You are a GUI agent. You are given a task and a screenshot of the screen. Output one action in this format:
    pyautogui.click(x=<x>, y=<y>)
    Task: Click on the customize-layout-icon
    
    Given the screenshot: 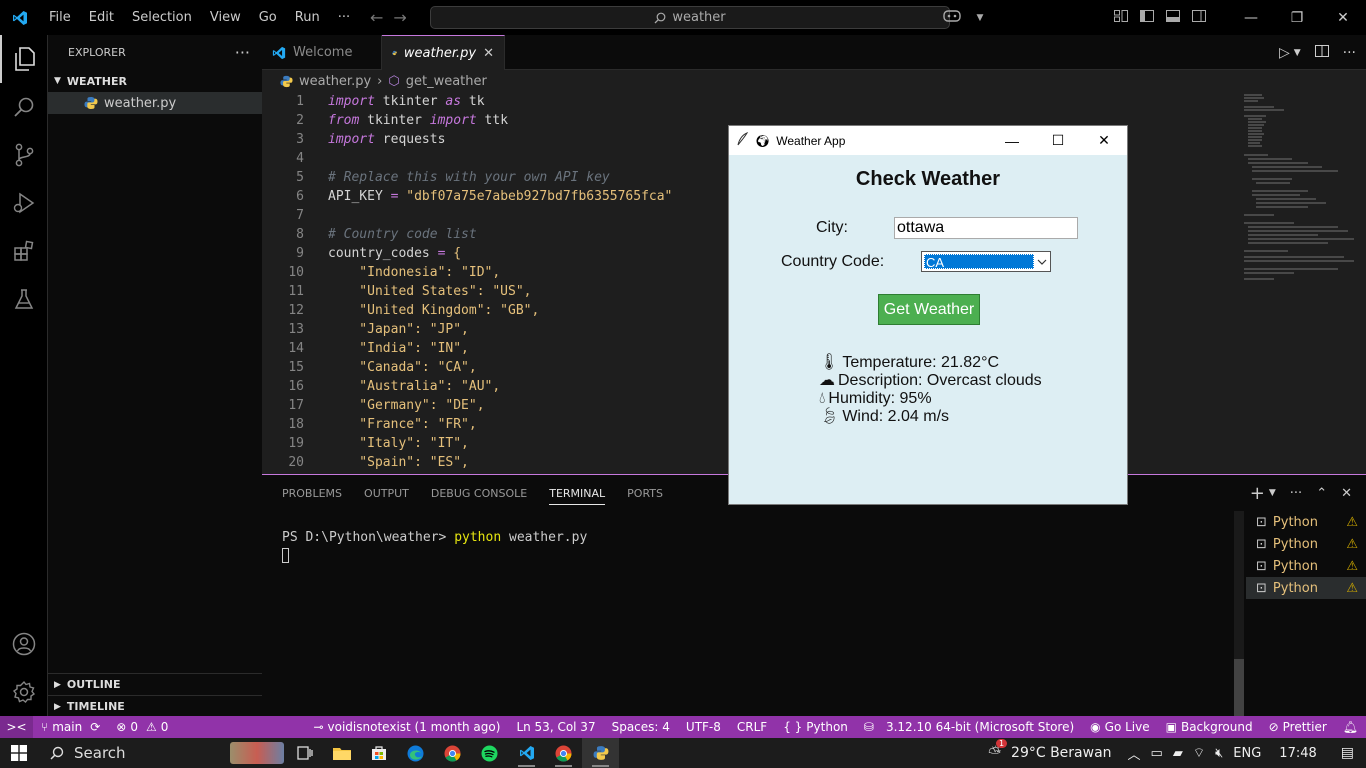 What is the action you would take?
    pyautogui.click(x=1121, y=17)
    